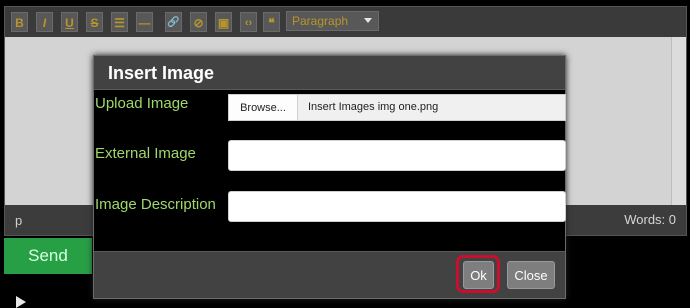 The width and height of the screenshot is (690, 308). I want to click on play-icon, so click(21, 302).